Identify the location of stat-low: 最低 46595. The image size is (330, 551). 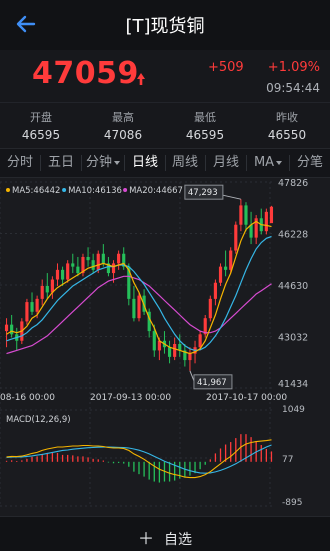
(205, 125).